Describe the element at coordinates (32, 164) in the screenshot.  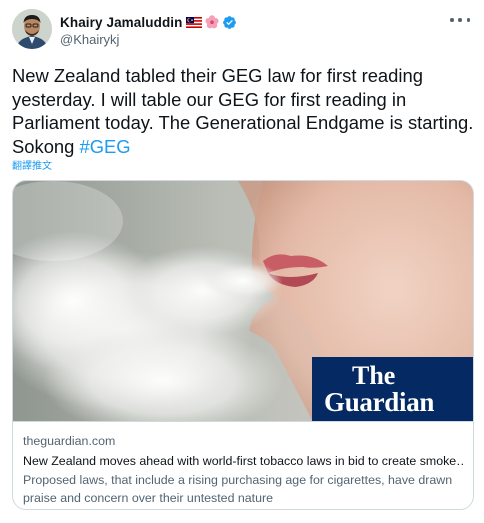
I see `translate-tweet-link: 翻譯推文` at that location.